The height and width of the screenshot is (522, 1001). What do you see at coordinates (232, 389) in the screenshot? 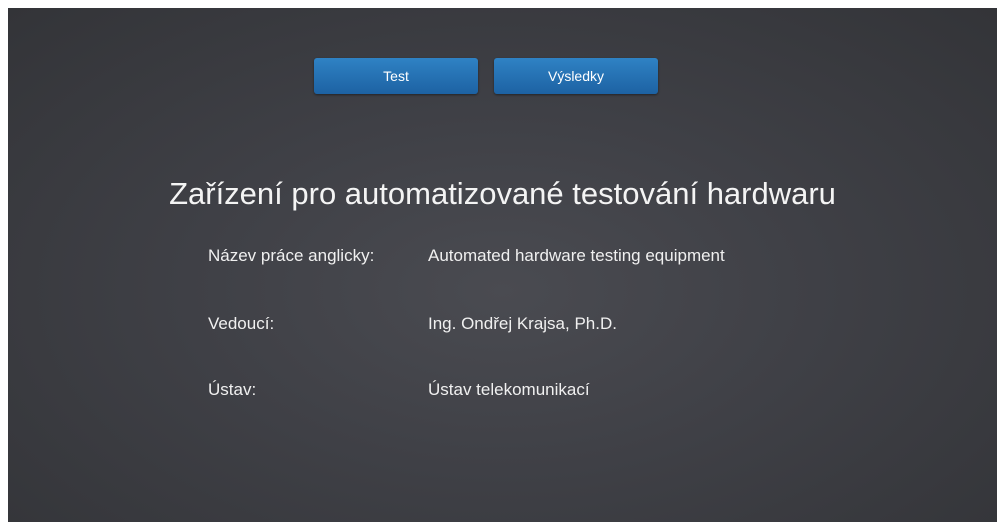
I see `detail-label: Ústav:` at bounding box center [232, 389].